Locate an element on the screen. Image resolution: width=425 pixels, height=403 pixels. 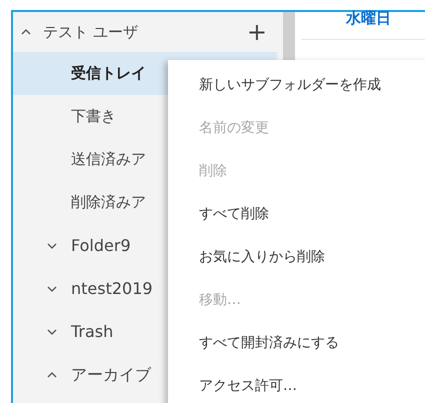
menu-item: すべて削除 is located at coordinates (296, 214).